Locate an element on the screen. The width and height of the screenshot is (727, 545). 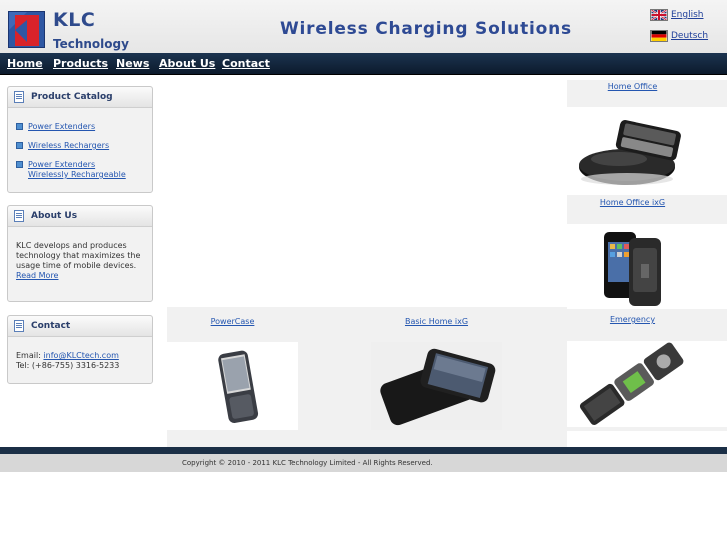
nav-products: Products is located at coordinates (80, 63).